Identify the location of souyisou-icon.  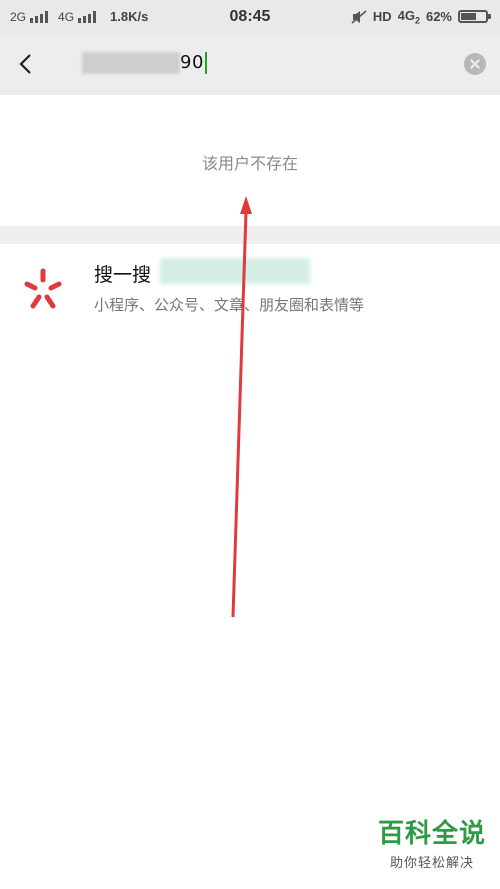
(43, 288).